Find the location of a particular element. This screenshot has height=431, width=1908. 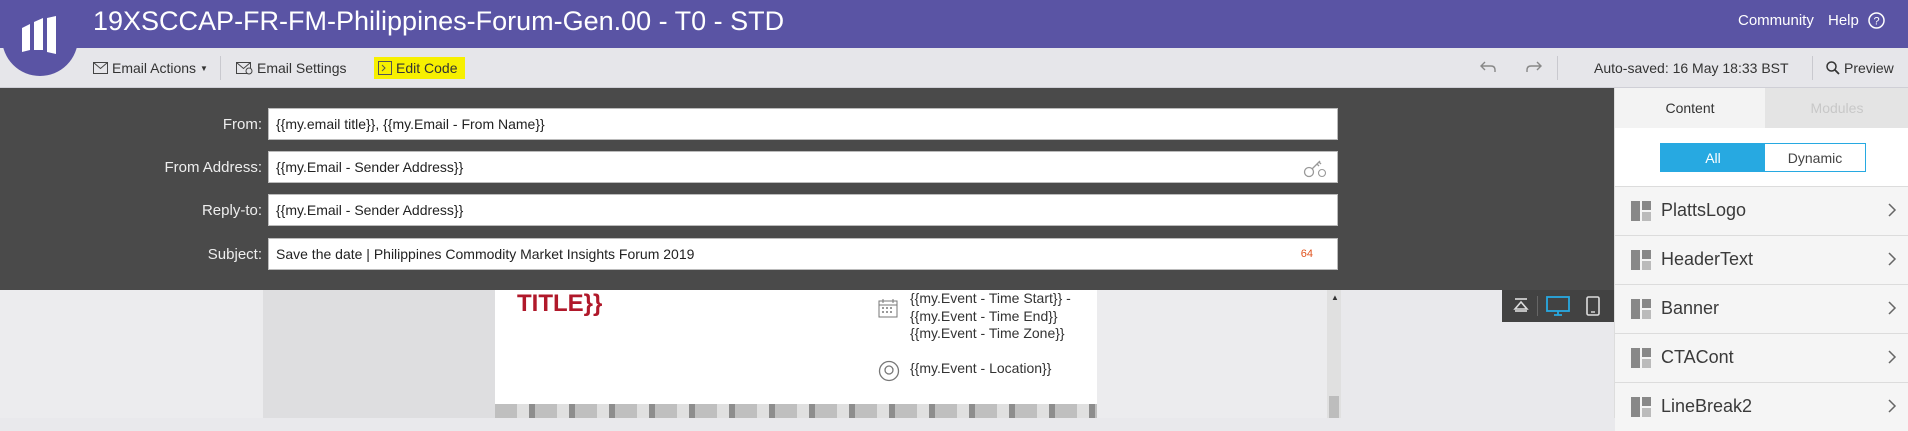

logo-bars-icon is located at coordinates (39, 35).